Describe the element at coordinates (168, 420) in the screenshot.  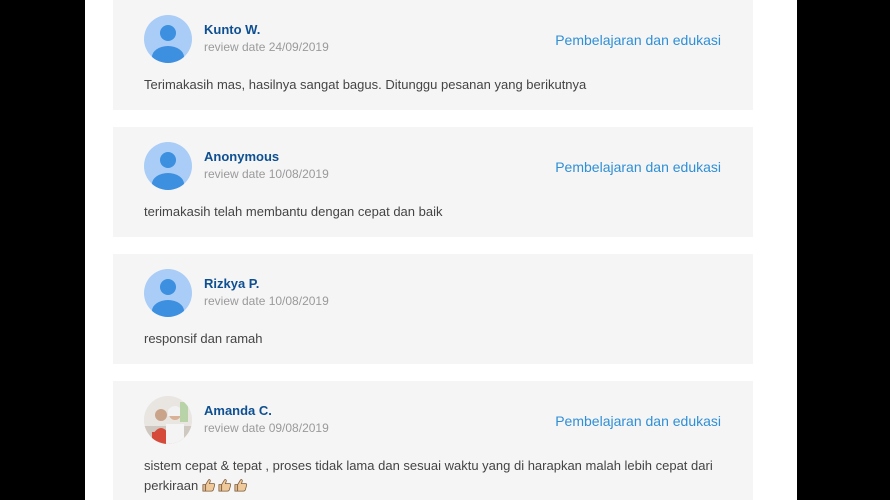
I see `user-photo` at that location.